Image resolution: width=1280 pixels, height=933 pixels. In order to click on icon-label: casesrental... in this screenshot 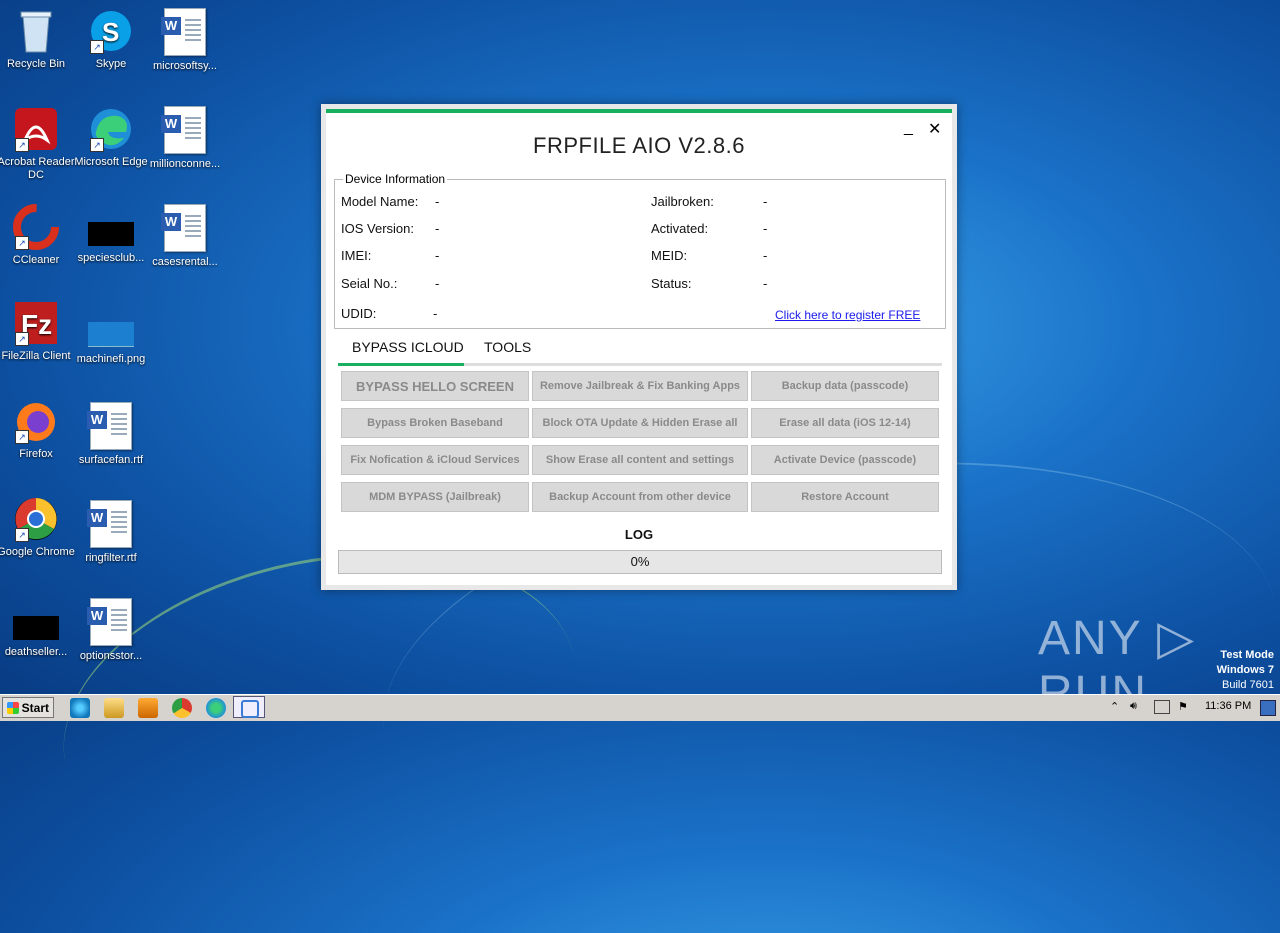, I will do `click(185, 262)`.